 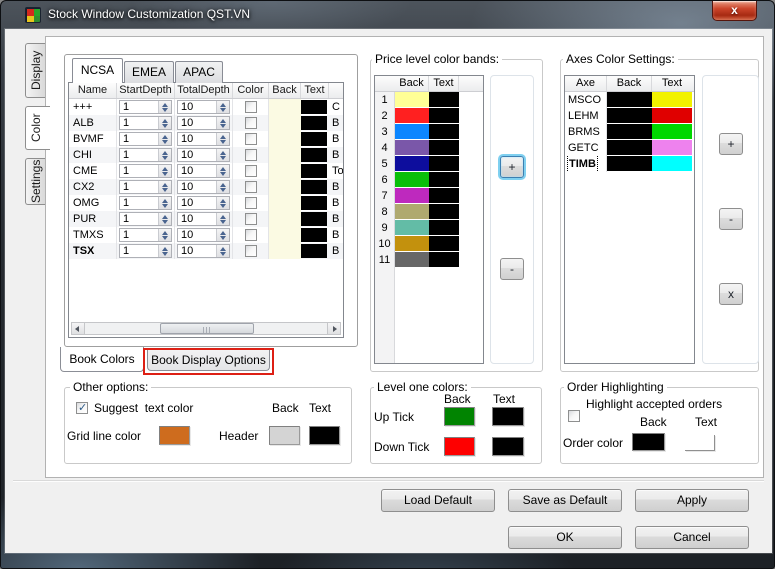 I want to click on close-button: x, so click(x=734, y=11).